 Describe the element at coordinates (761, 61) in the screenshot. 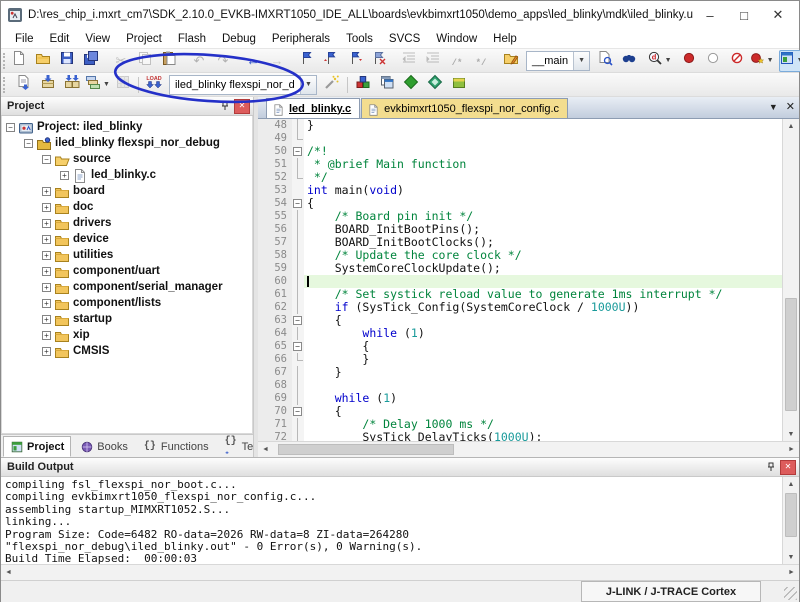

I see `kill-all-breakpoints-button: ▼` at that location.